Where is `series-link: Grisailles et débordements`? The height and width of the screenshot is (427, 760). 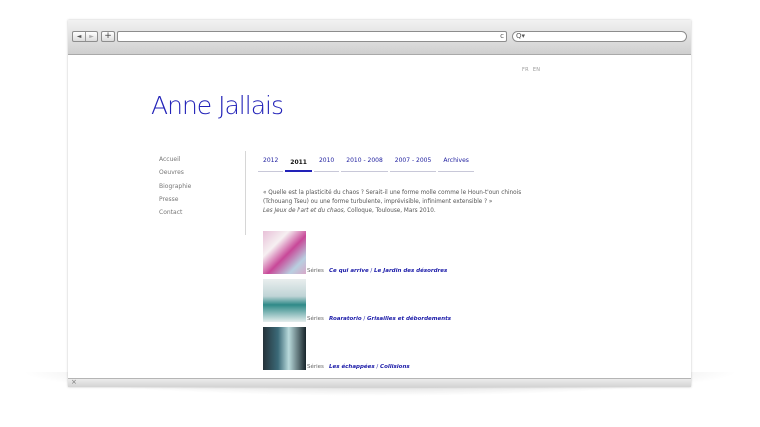 series-link: Grisailles et débordements is located at coordinates (409, 319).